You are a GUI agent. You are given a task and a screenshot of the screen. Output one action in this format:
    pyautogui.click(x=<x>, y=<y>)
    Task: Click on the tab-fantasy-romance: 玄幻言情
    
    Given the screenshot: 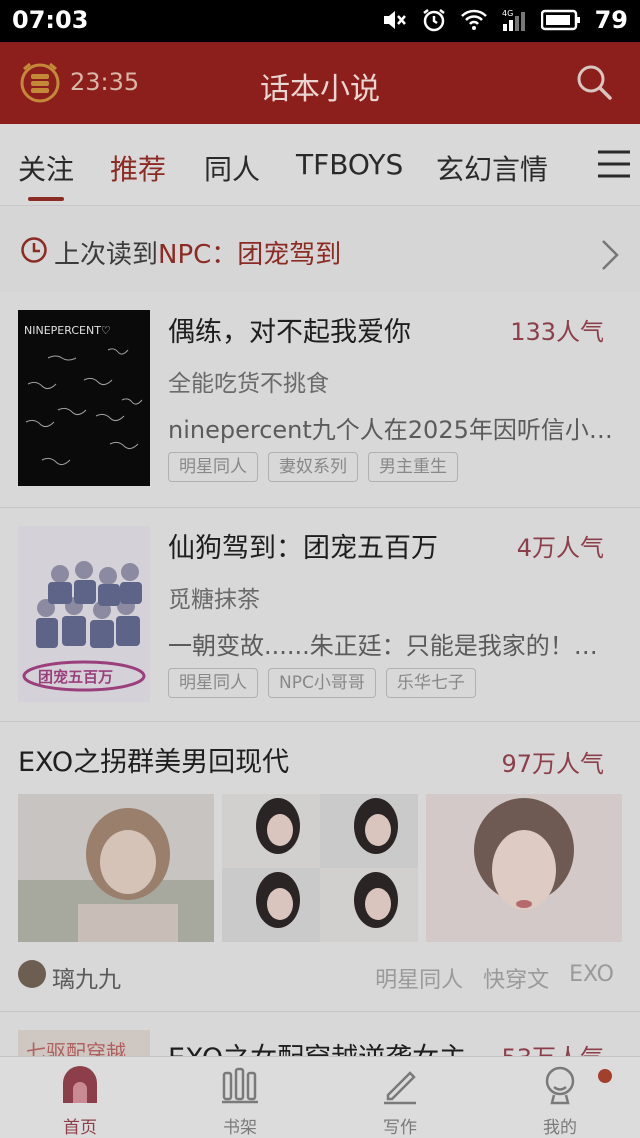 What is the action you would take?
    pyautogui.click(x=492, y=168)
    